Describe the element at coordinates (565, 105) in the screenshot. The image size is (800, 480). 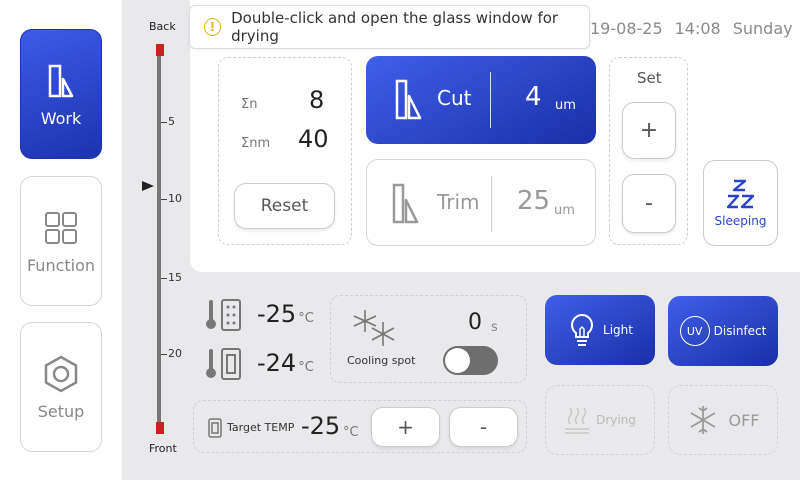
I see `cut-thickness-unit: um` at that location.